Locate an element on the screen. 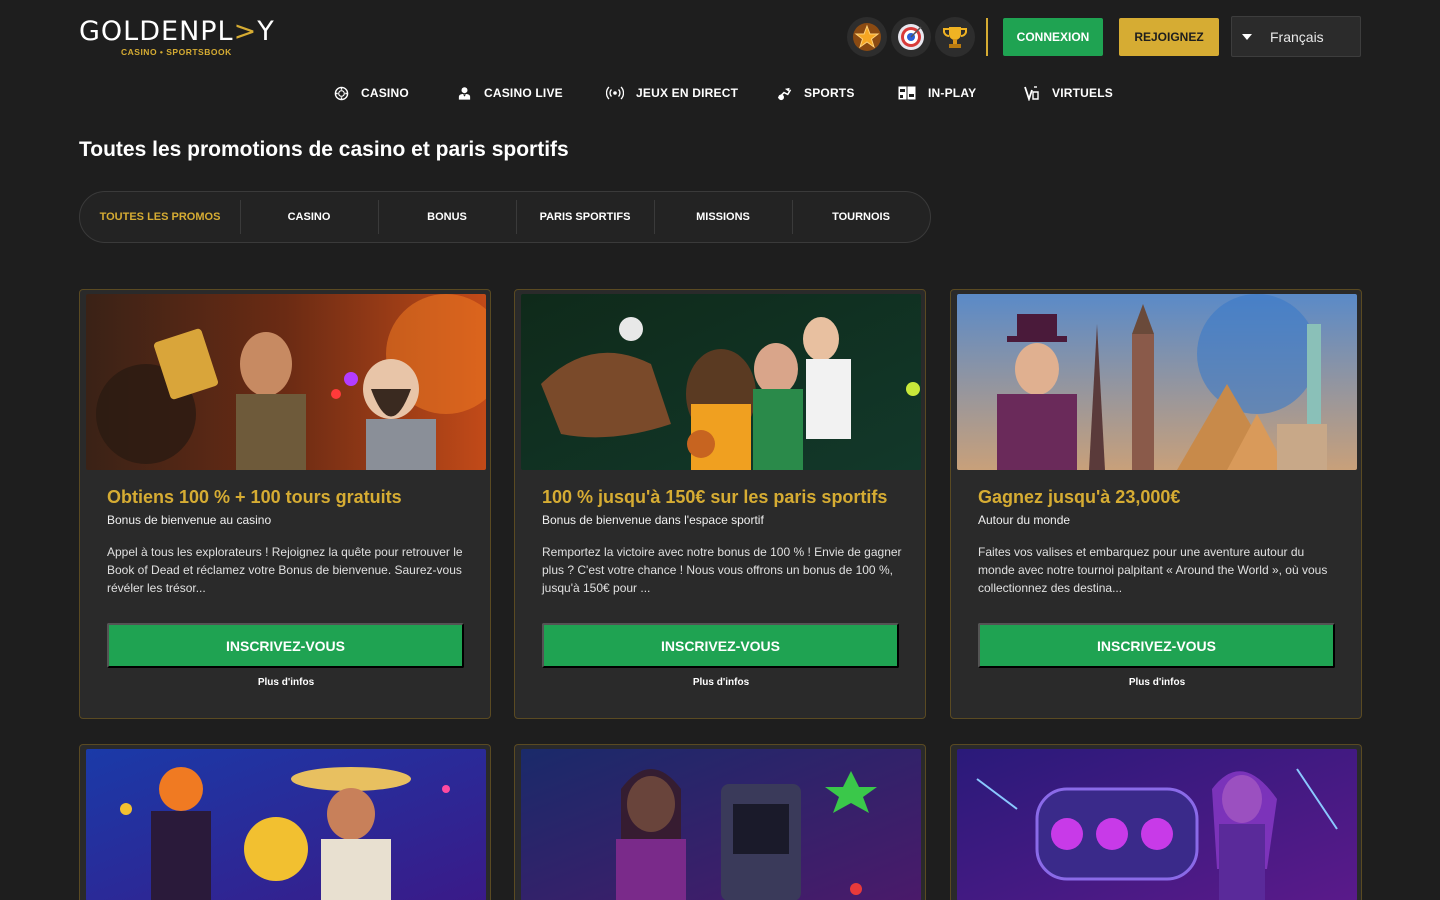 This screenshot has height=900, width=1440. logo-tagline: CASINO • SPORTSBOOK is located at coordinates (176, 52).